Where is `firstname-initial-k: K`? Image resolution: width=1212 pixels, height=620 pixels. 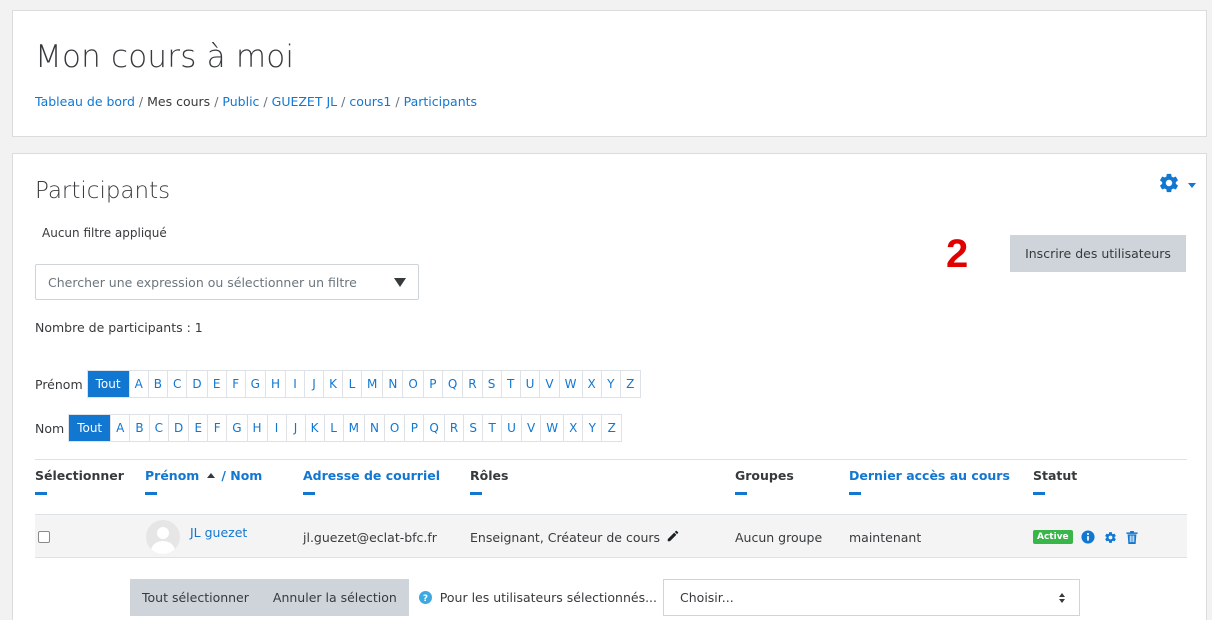 firstname-initial-k: K is located at coordinates (334, 384).